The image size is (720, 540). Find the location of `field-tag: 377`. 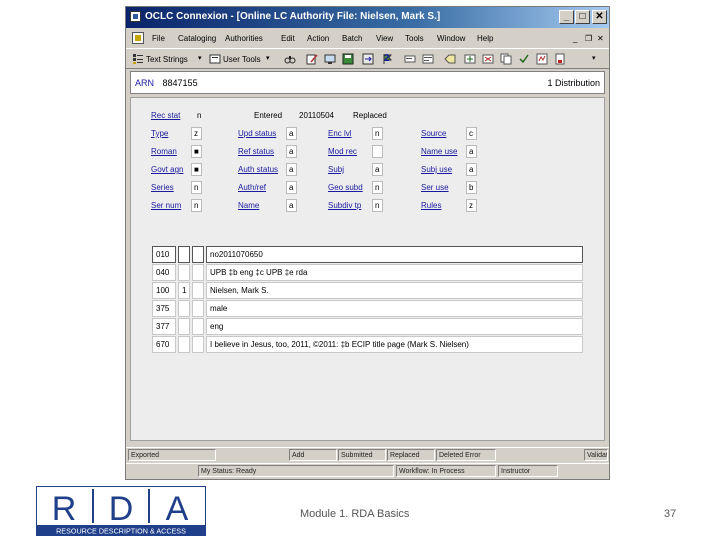

field-tag: 377 is located at coordinates (164, 326).